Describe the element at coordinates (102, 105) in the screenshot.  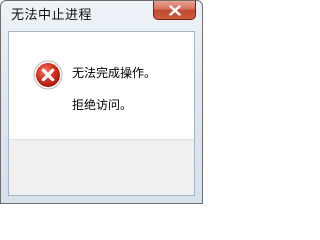
I see `error-message-secondary: 拒绝访问。` at that location.